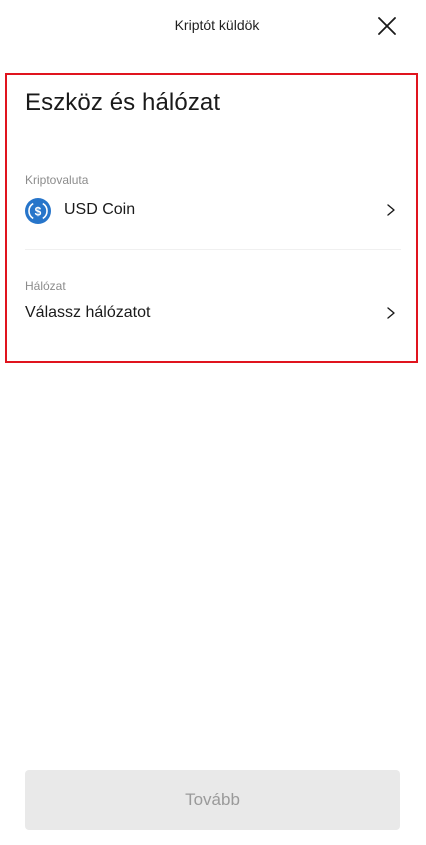 The height and width of the screenshot is (845, 426). What do you see at coordinates (213, 249) in the screenshot?
I see `divider` at bounding box center [213, 249].